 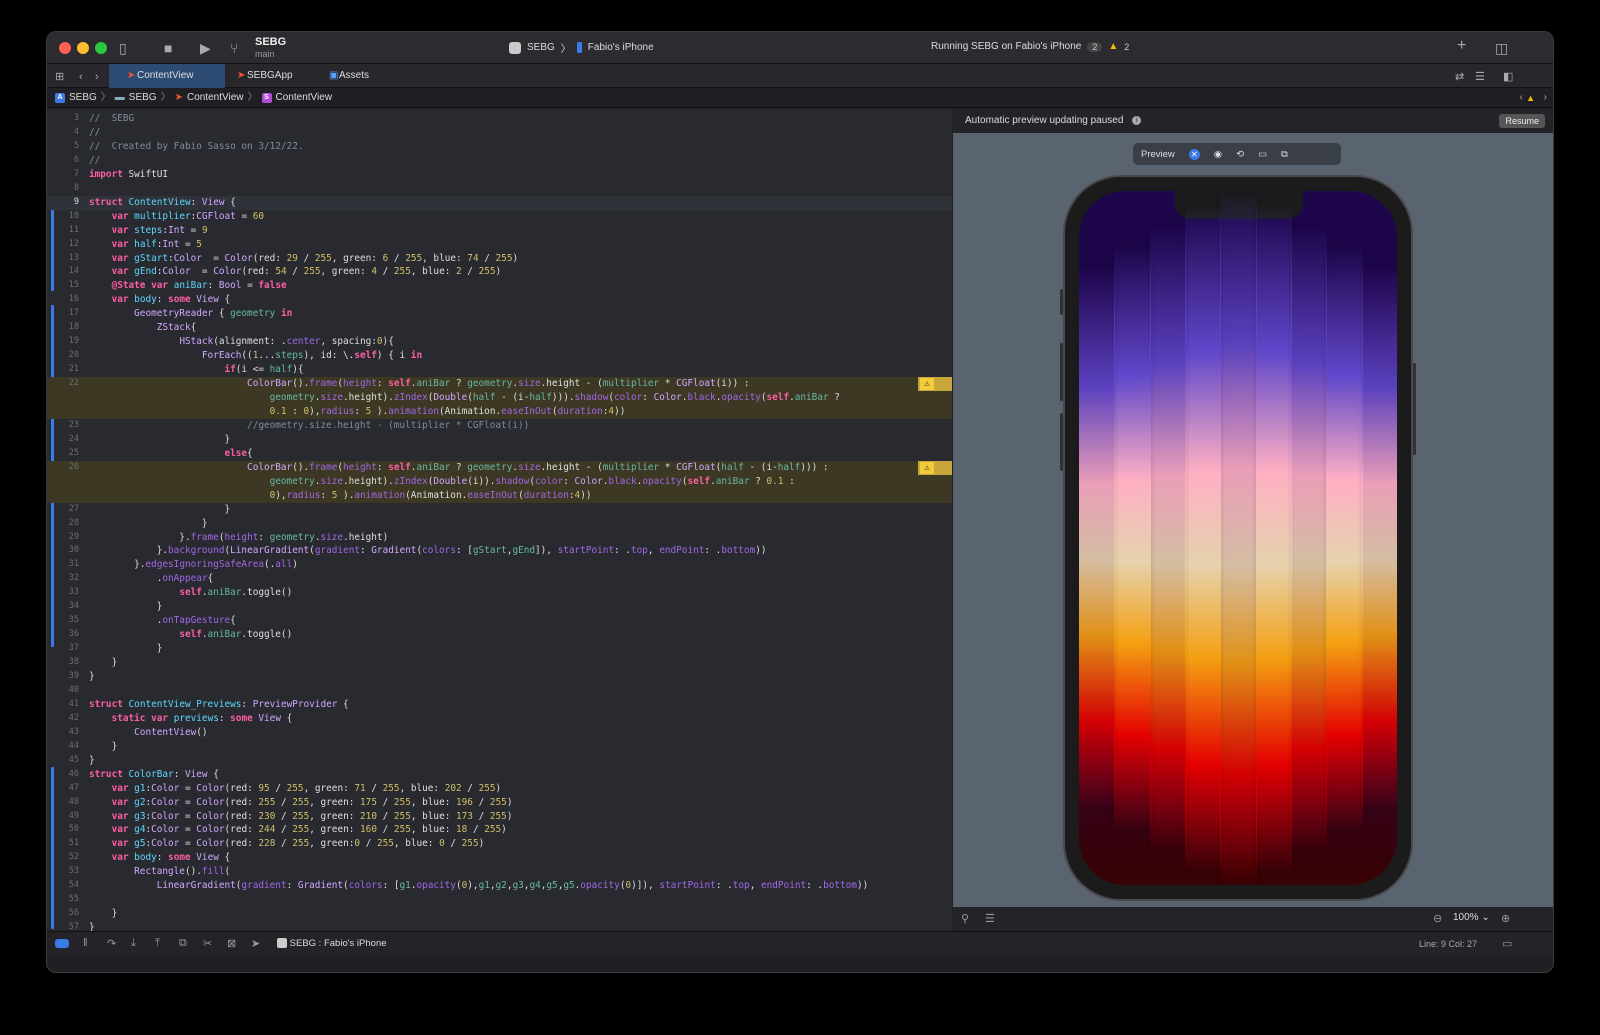 What do you see at coordinates (499, 175) in the screenshot?
I see `code-line: 7 import SwiftUI` at bounding box center [499, 175].